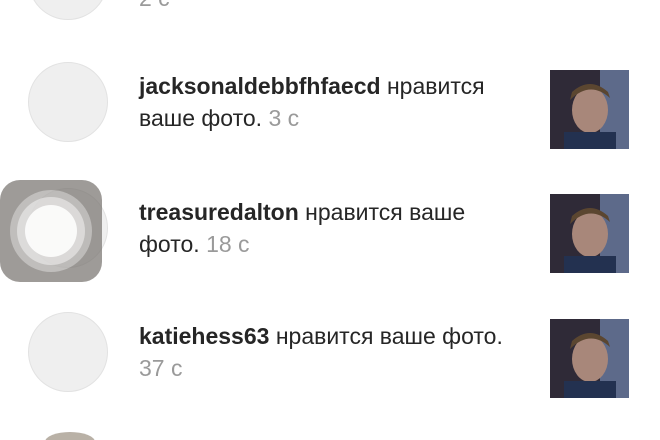  Describe the element at coordinates (331, 7) in the screenshot. I see `notification-text: 2 с` at that location.